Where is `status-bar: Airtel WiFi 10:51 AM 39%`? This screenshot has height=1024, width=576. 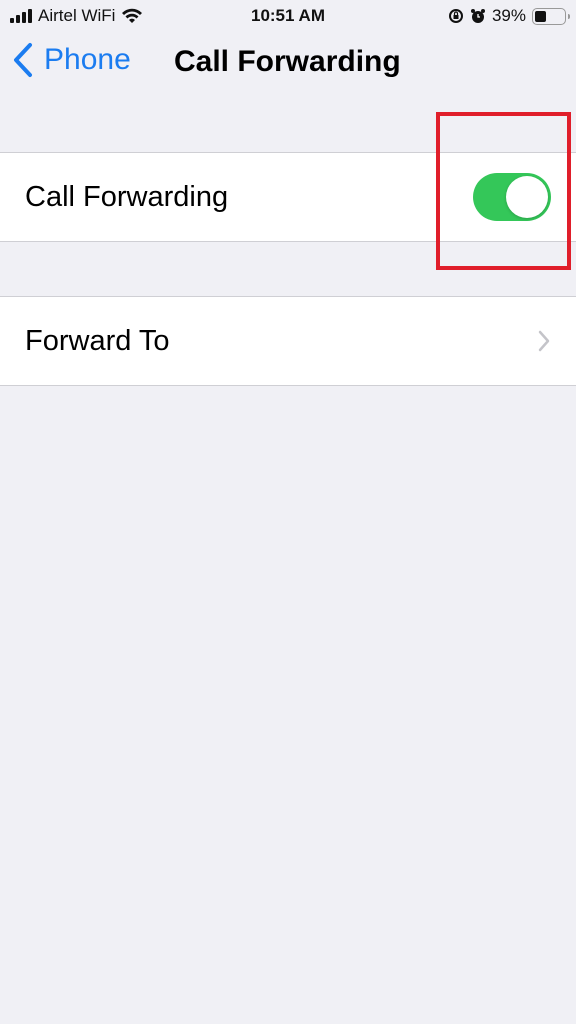
status-bar: Airtel WiFi 10:51 AM 39% is located at coordinates (288, 16).